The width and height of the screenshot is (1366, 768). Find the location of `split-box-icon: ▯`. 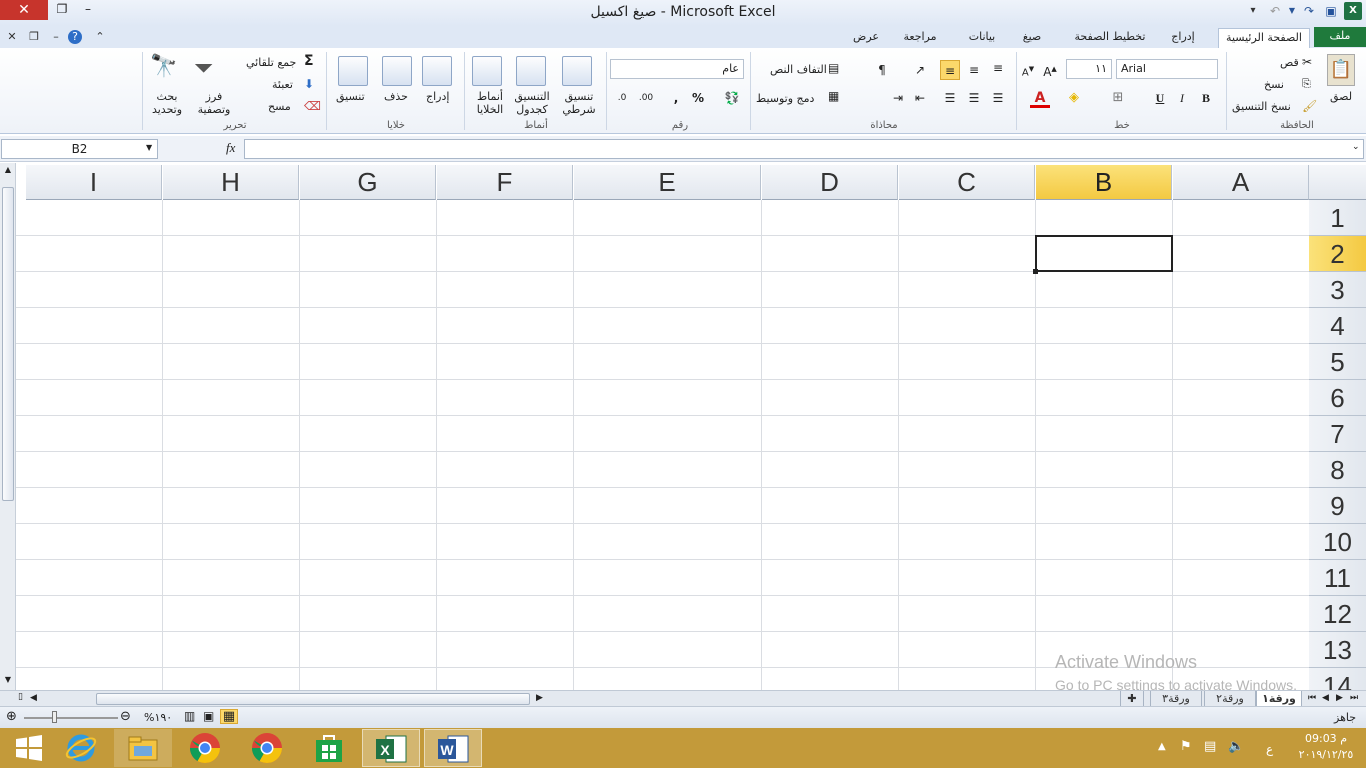

split-box-icon: ▯ is located at coordinates (20, 697).